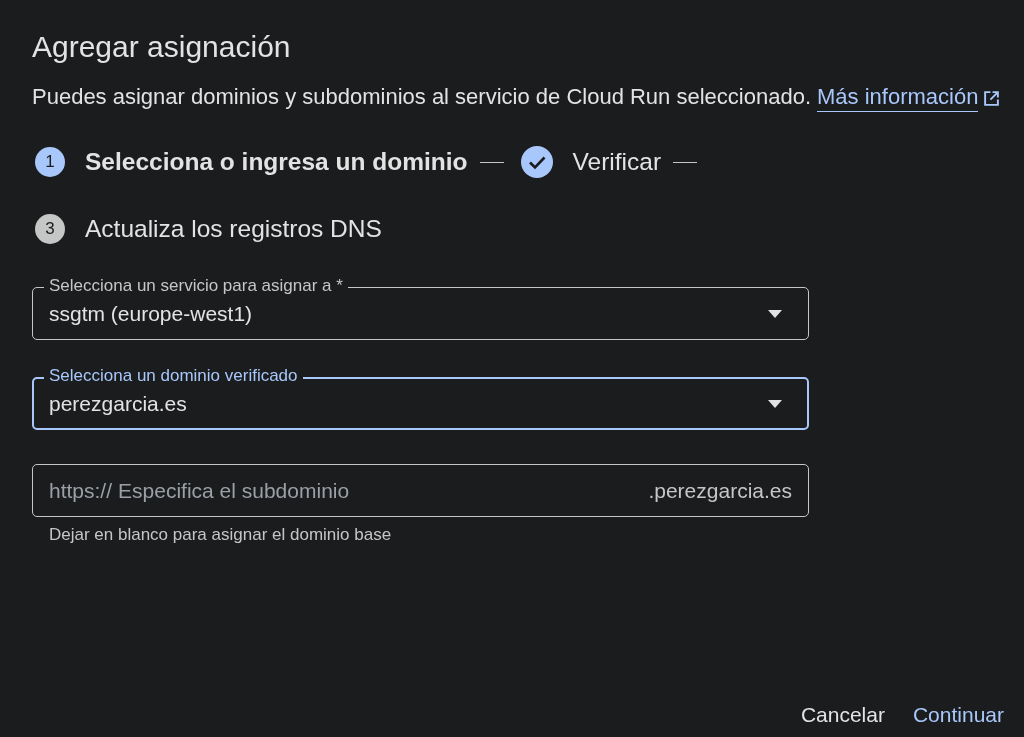  Describe the element at coordinates (221, 535) in the screenshot. I see `helper-text: Dejar en blanco para asignar el dominio base` at that location.